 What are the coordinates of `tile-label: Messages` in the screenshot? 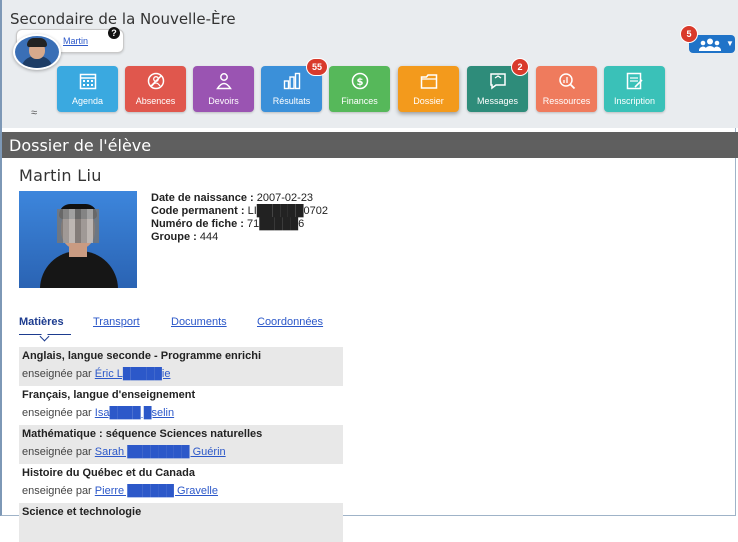 It's located at (497, 101).